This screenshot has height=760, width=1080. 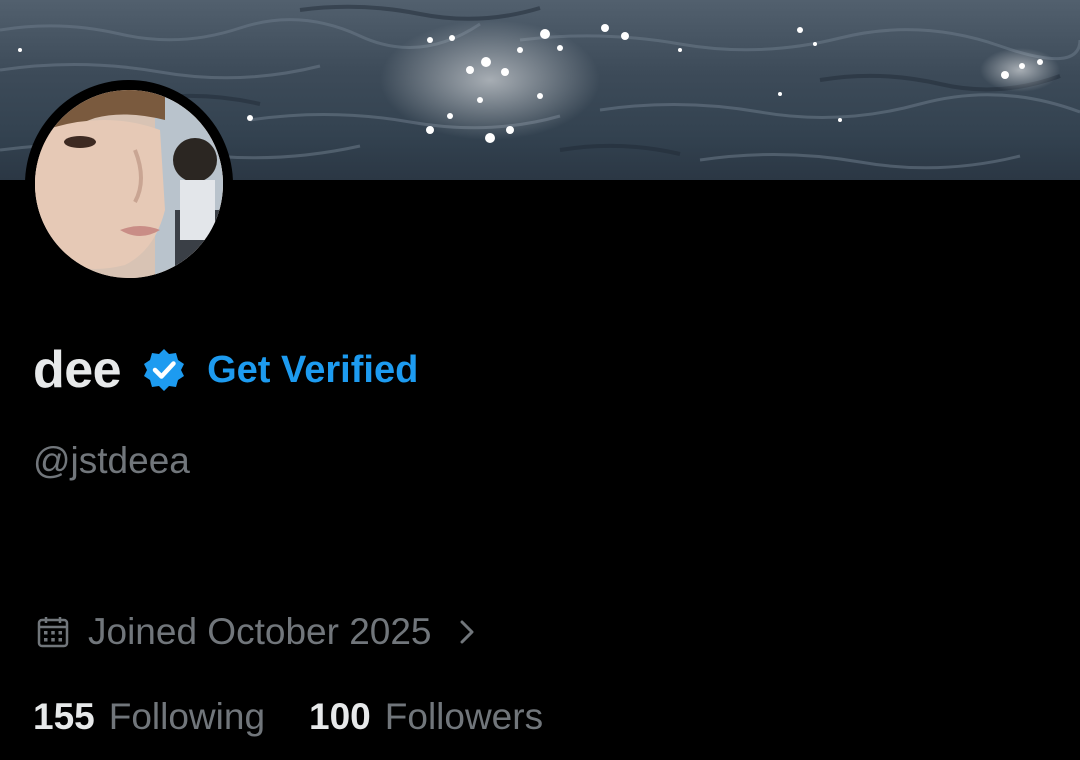 I want to click on profile-avatar, so click(x=129, y=184).